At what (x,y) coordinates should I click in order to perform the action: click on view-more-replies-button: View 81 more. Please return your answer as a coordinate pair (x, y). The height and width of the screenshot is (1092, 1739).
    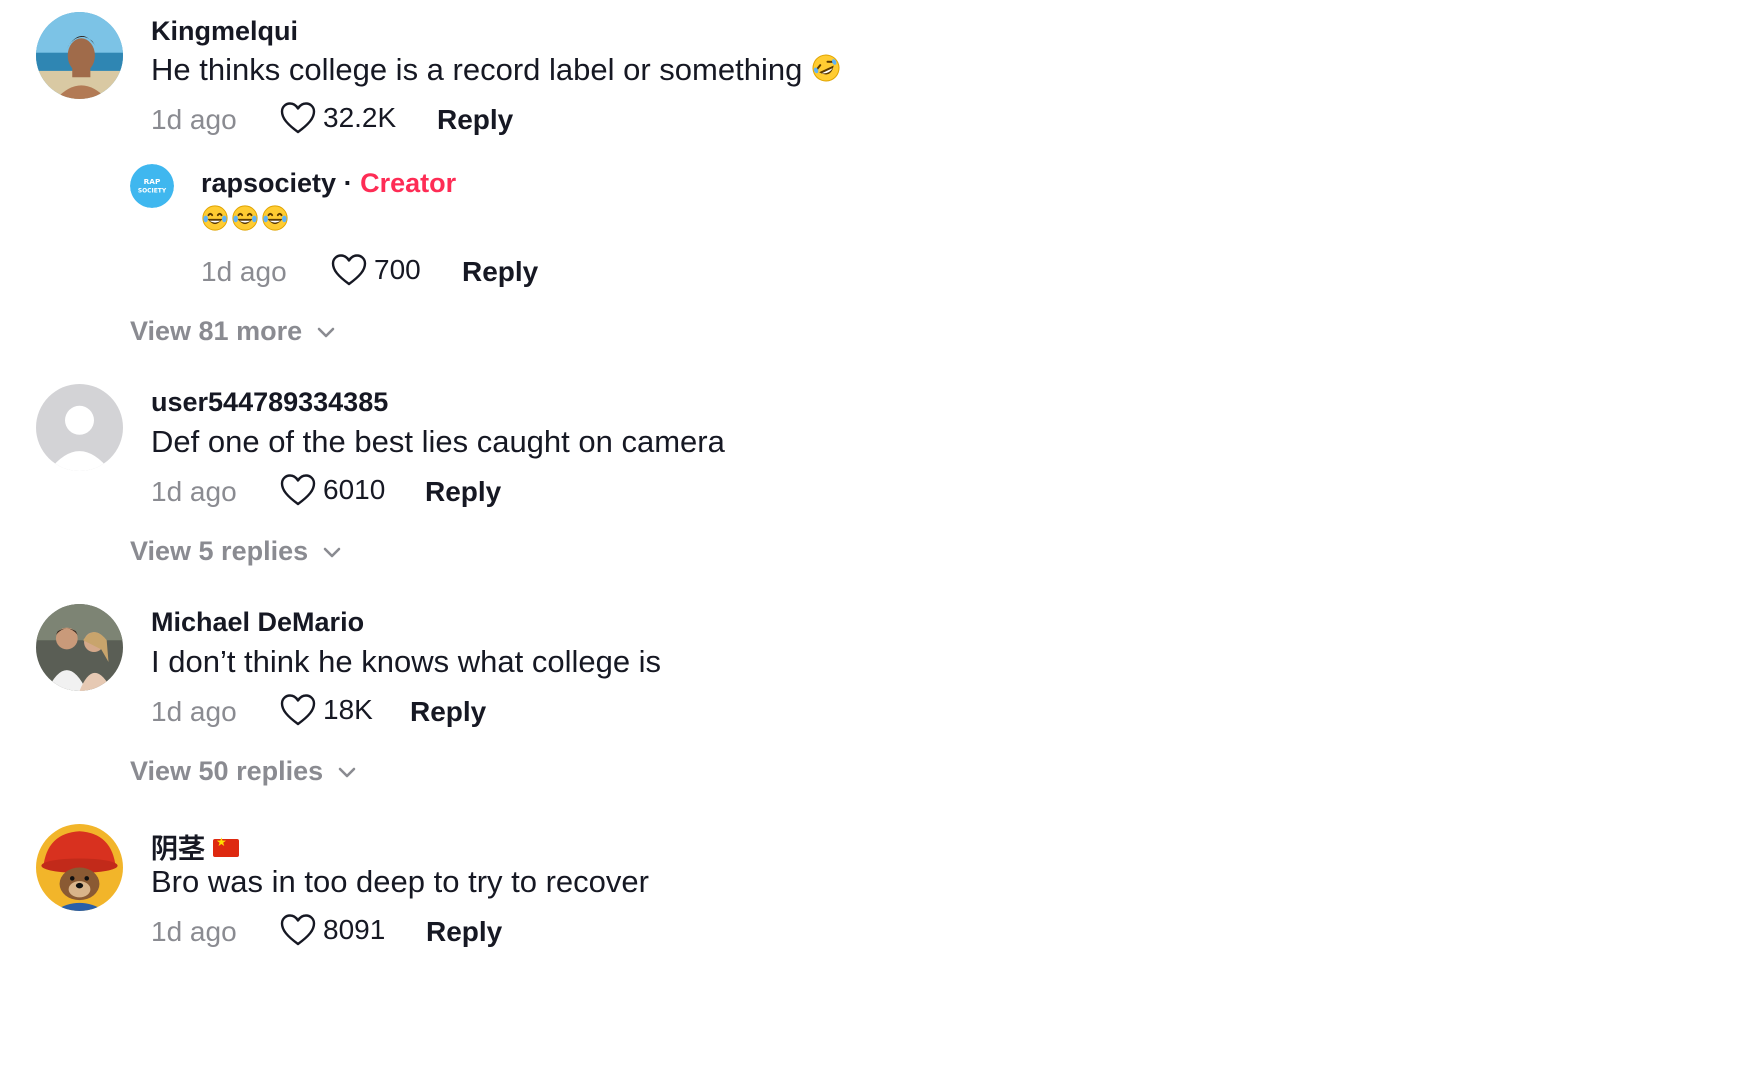
    Looking at the image, I should click on (233, 331).